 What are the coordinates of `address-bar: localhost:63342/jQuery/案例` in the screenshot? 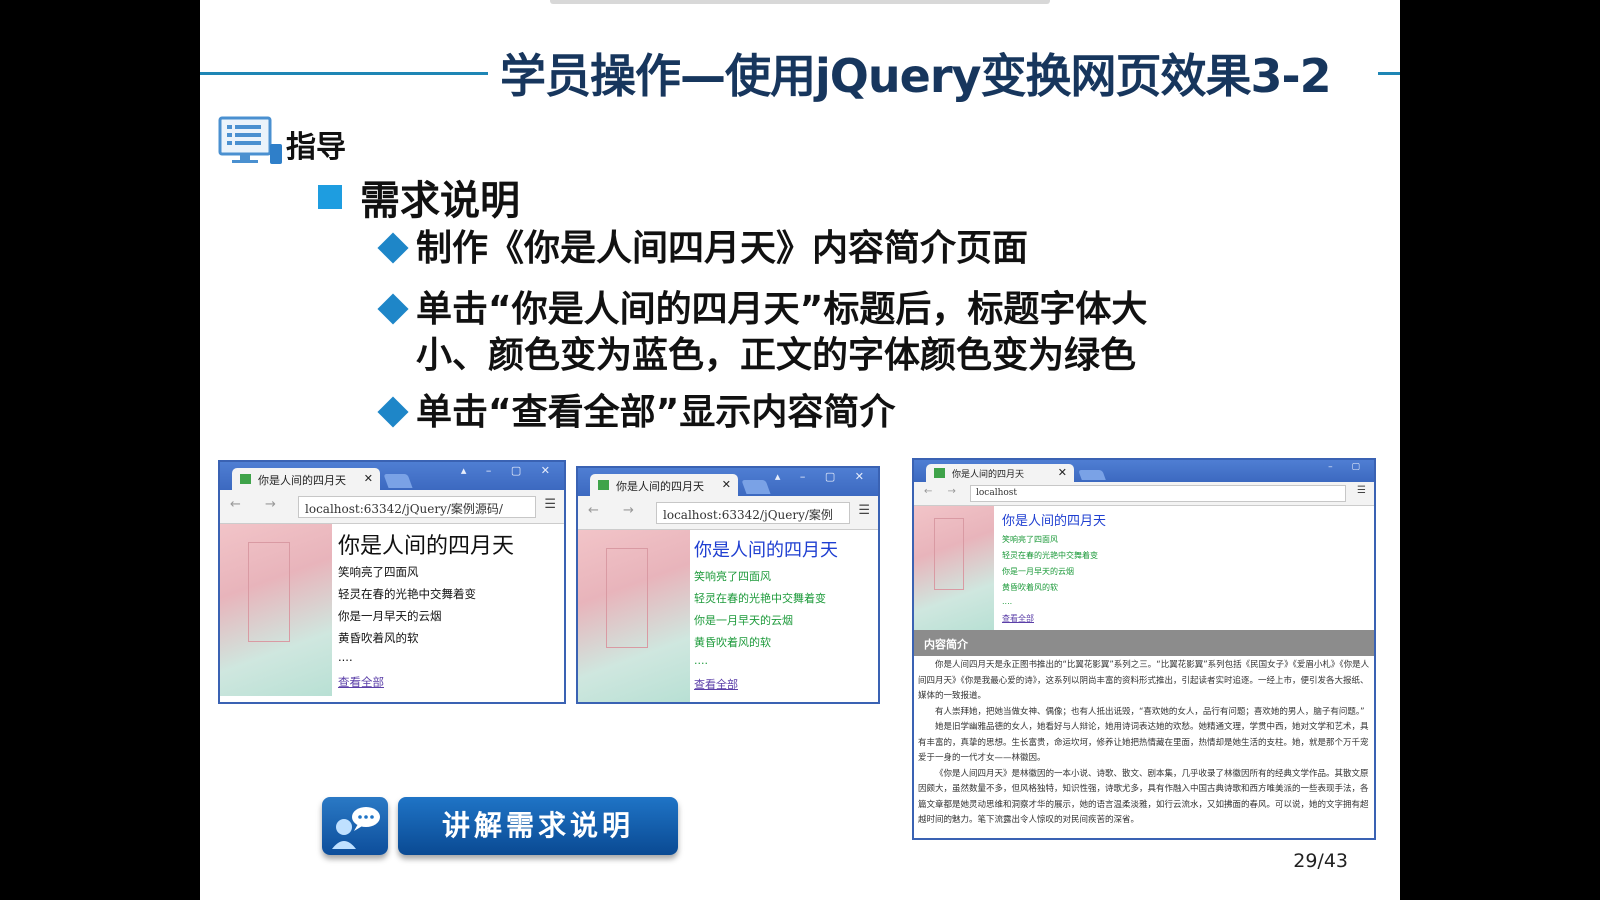 It's located at (753, 513).